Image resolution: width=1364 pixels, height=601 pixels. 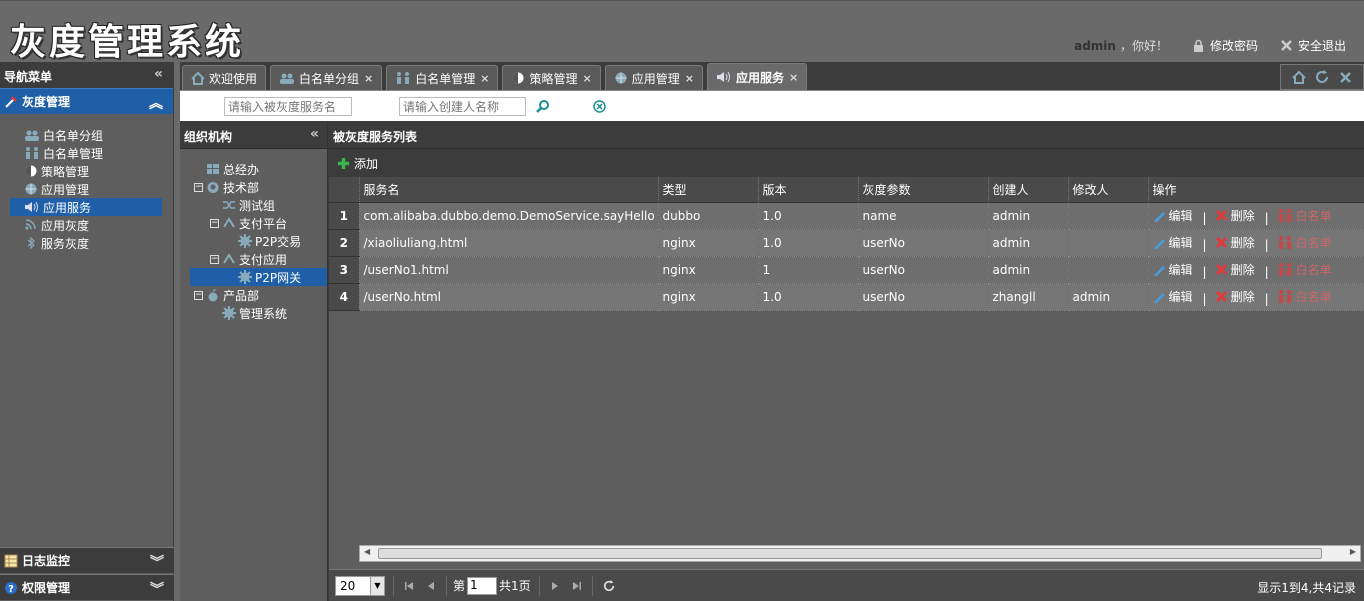 What do you see at coordinates (846, 163) in the screenshot?
I see `add-button: 添加` at bounding box center [846, 163].